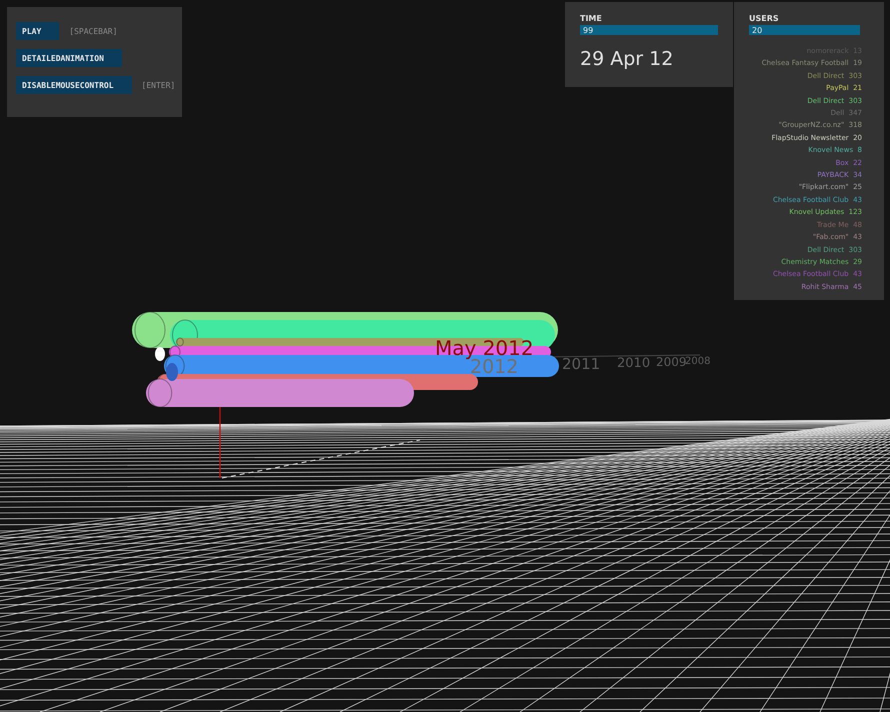  I want to click on time-value: 99, so click(588, 30).